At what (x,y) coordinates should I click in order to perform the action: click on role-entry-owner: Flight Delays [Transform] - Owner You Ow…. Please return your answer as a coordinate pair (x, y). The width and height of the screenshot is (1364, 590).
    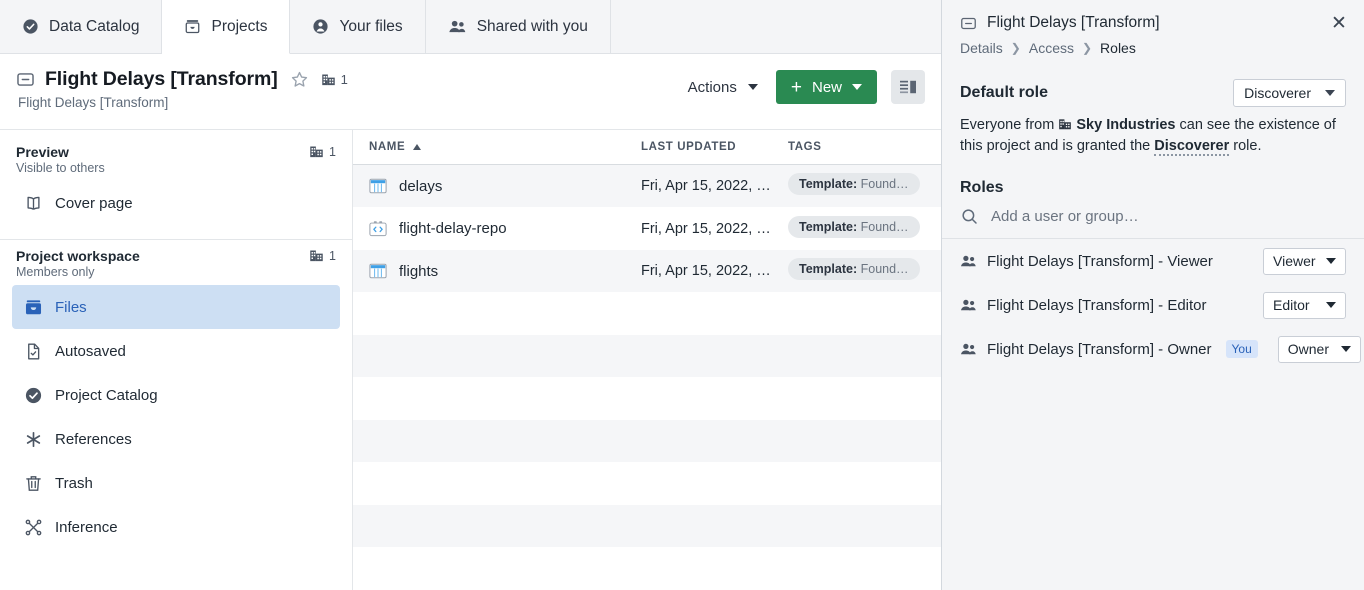
    Looking at the image, I should click on (1153, 349).